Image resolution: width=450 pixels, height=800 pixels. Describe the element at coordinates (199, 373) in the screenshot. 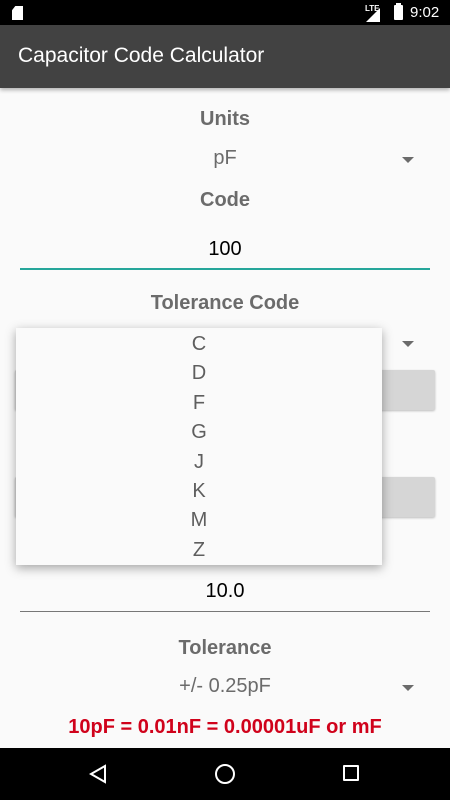

I see `dropdown-option-d: D` at that location.